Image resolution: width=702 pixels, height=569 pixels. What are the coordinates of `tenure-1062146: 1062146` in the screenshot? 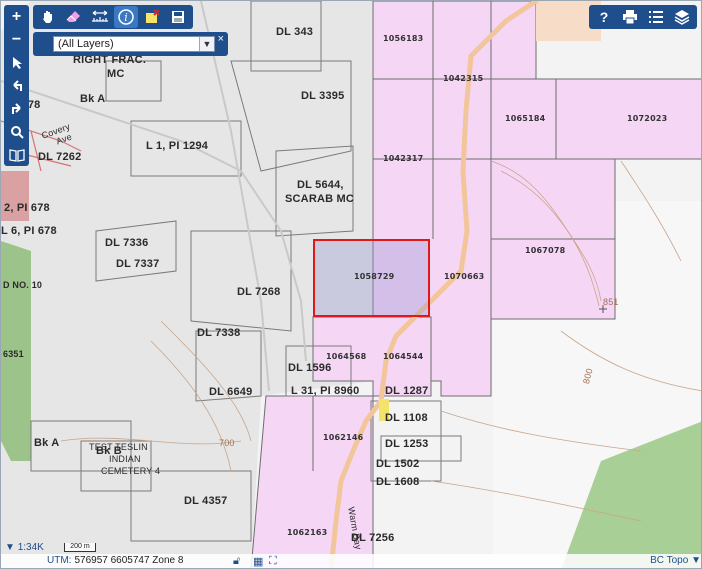 It's located at (343, 437).